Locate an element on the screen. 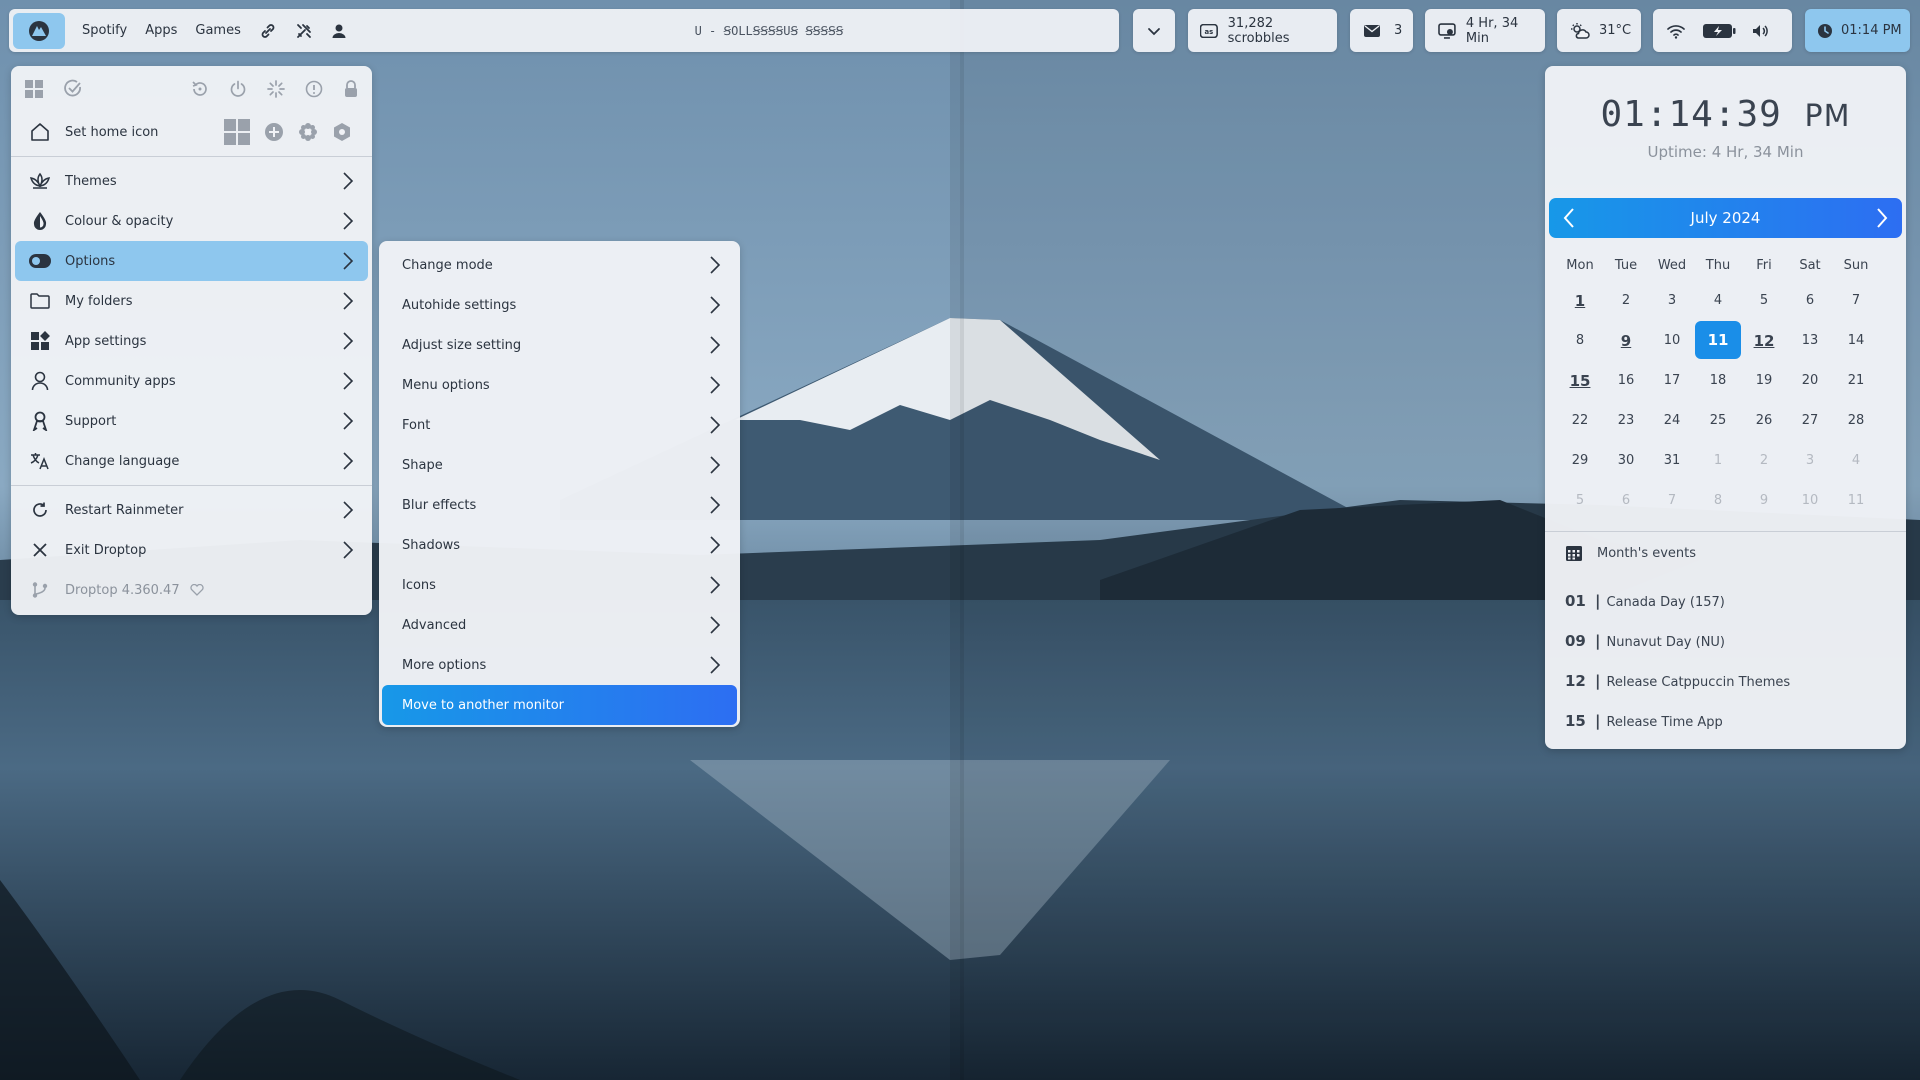 The width and height of the screenshot is (1920, 1080). calendar-day: 31 is located at coordinates (1672, 461).